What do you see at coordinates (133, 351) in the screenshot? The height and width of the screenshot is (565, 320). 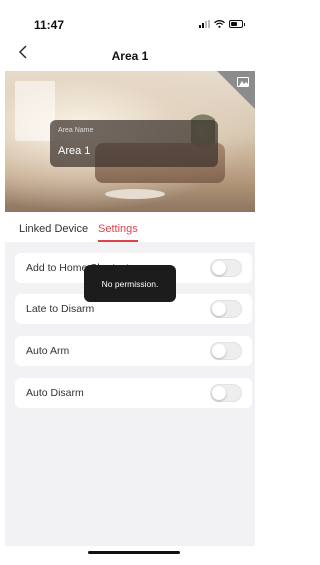 I see `setting-row-auto-arm: Auto Arm` at bounding box center [133, 351].